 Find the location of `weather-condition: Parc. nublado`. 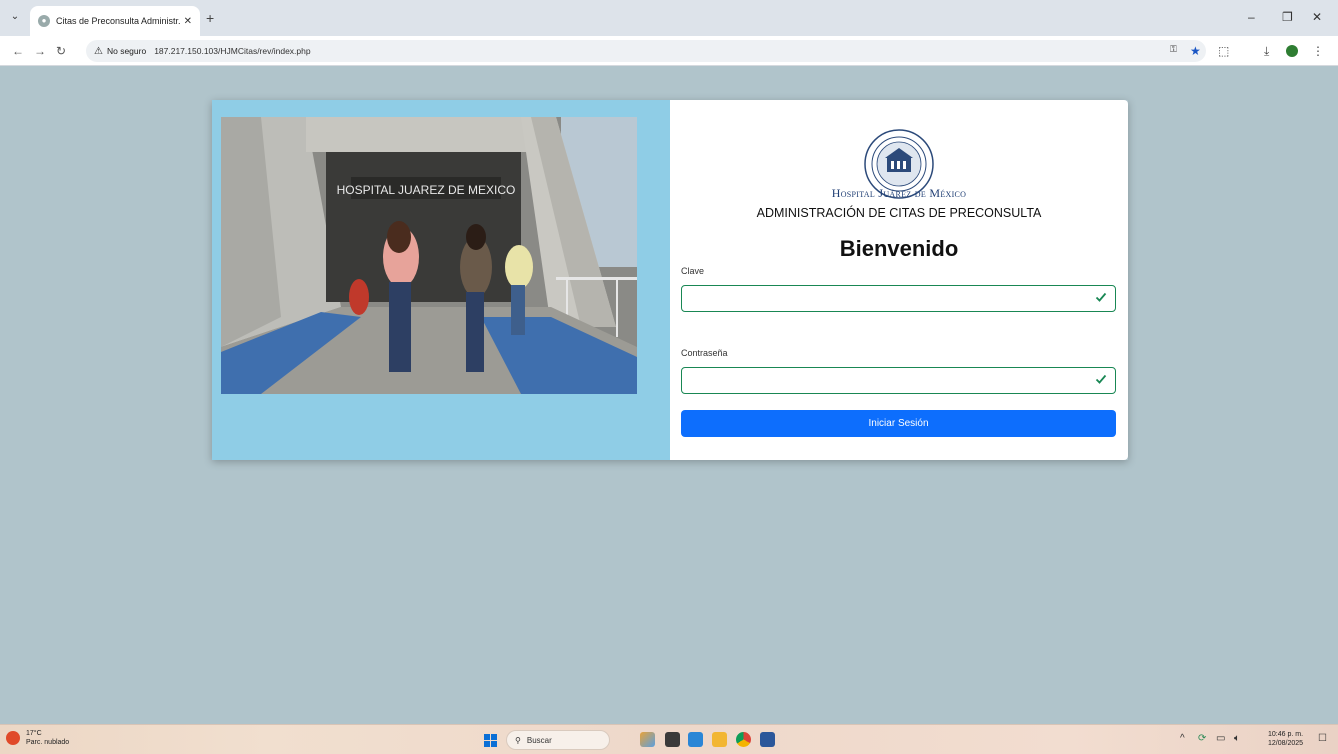

weather-condition: Parc. nublado is located at coordinates (48, 742).